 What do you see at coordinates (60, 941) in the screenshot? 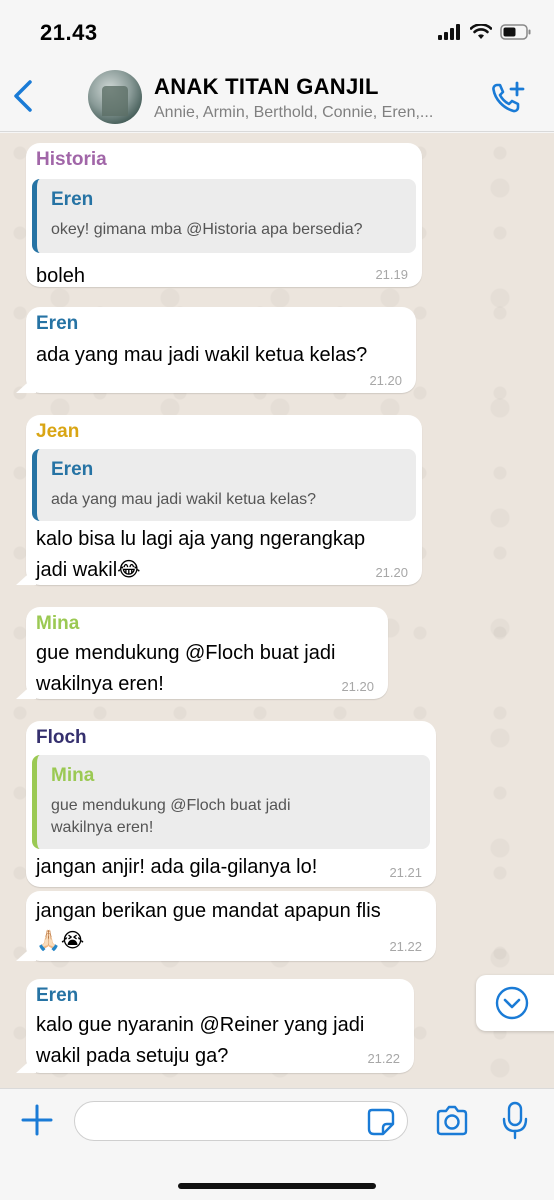
I see `message-text-line-2: 🙏🏻😭` at bounding box center [60, 941].